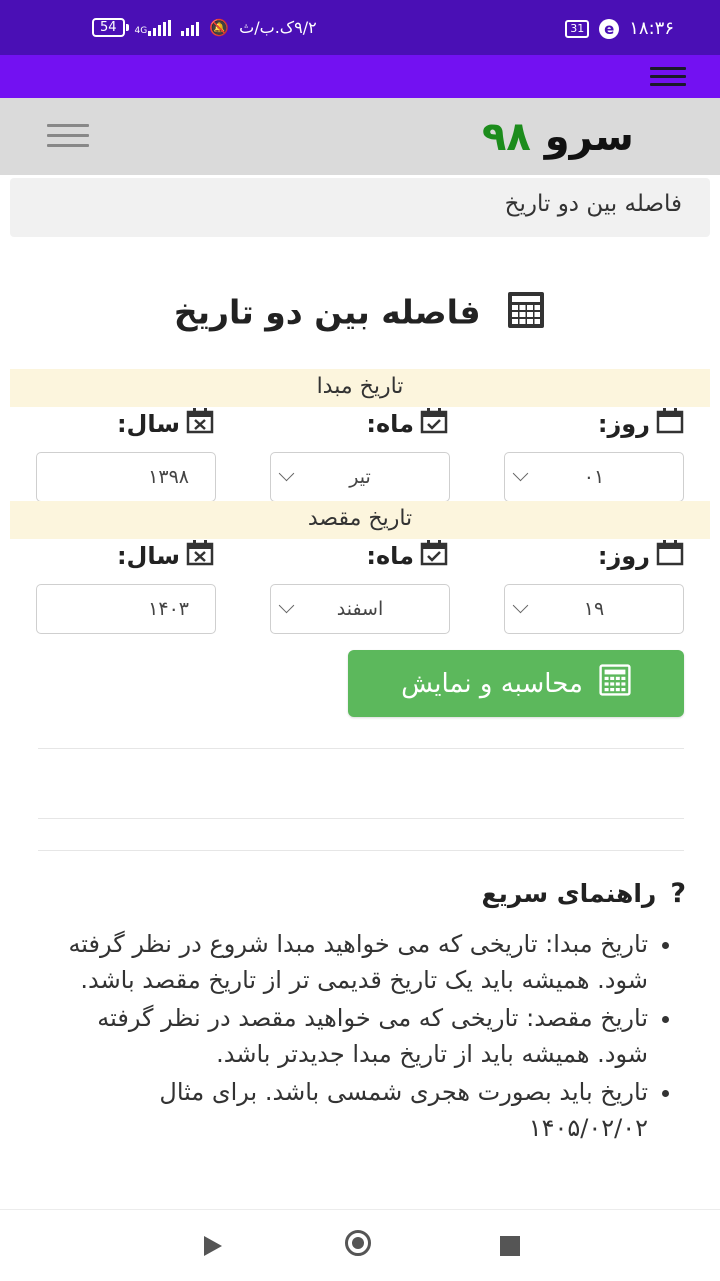  Describe the element at coordinates (110, 27) in the screenshot. I see `battery-indicator: 54` at that location.